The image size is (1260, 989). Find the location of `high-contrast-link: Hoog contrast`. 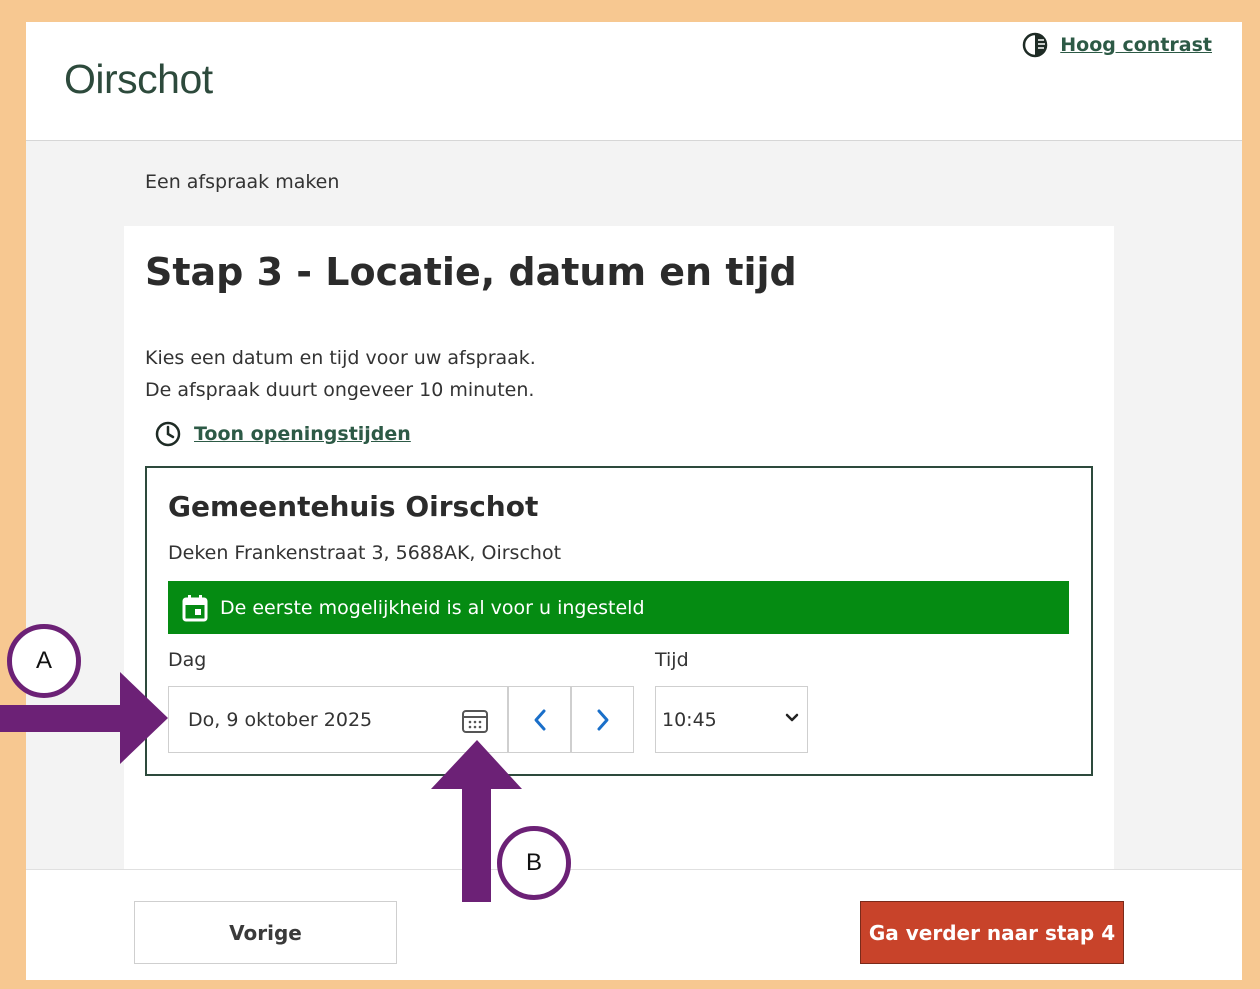

high-contrast-link: Hoog contrast is located at coordinates (1136, 45).